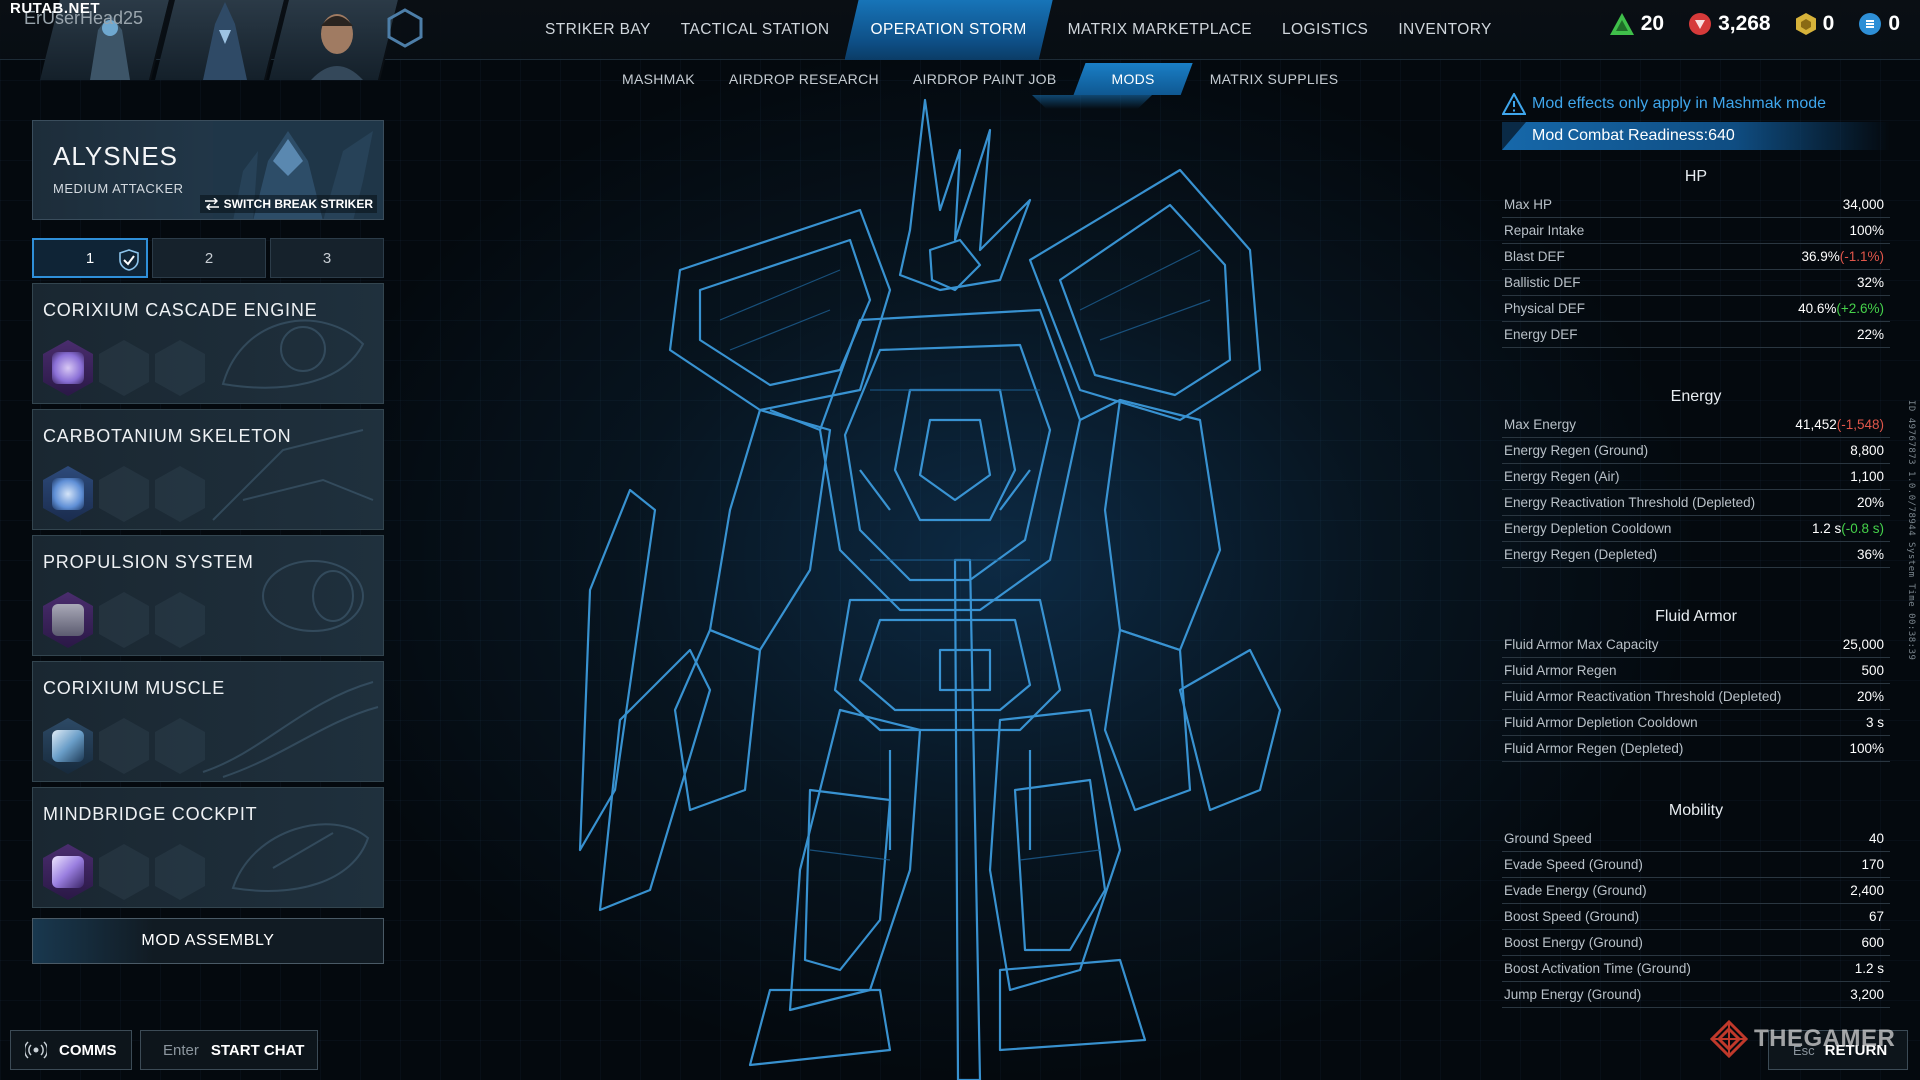 The height and width of the screenshot is (1080, 1920). What do you see at coordinates (208, 469) in the screenshot?
I see `mod-card-skeleton: CARBOTANIUM SKELETON` at bounding box center [208, 469].